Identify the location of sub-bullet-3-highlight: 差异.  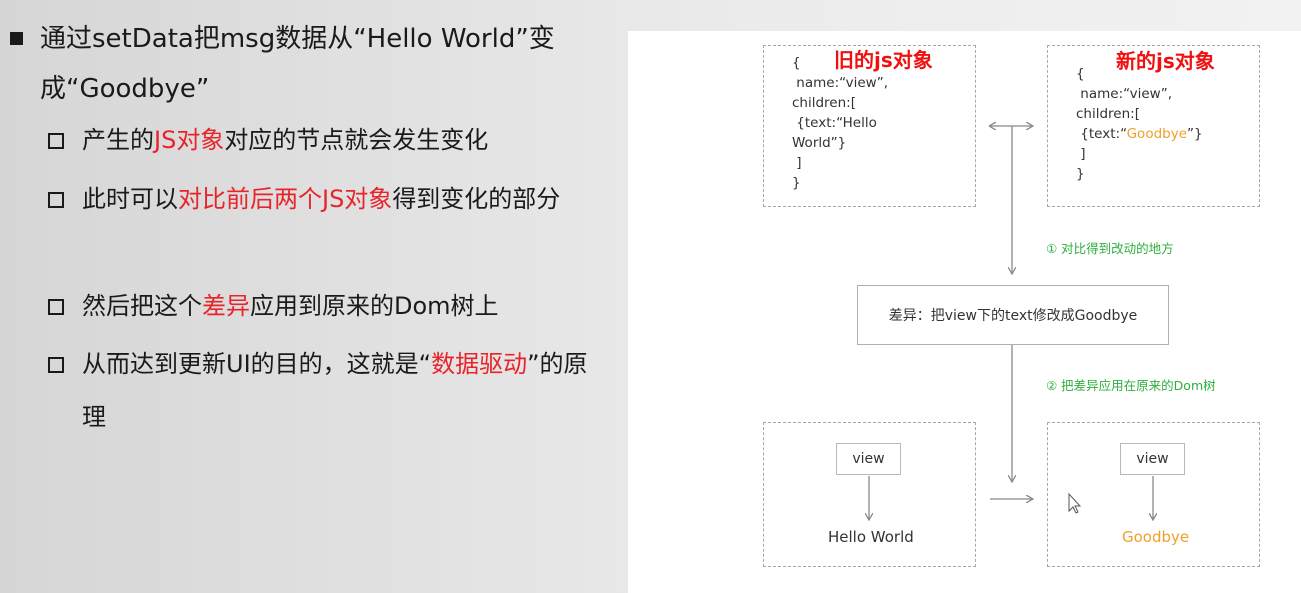
(226, 306).